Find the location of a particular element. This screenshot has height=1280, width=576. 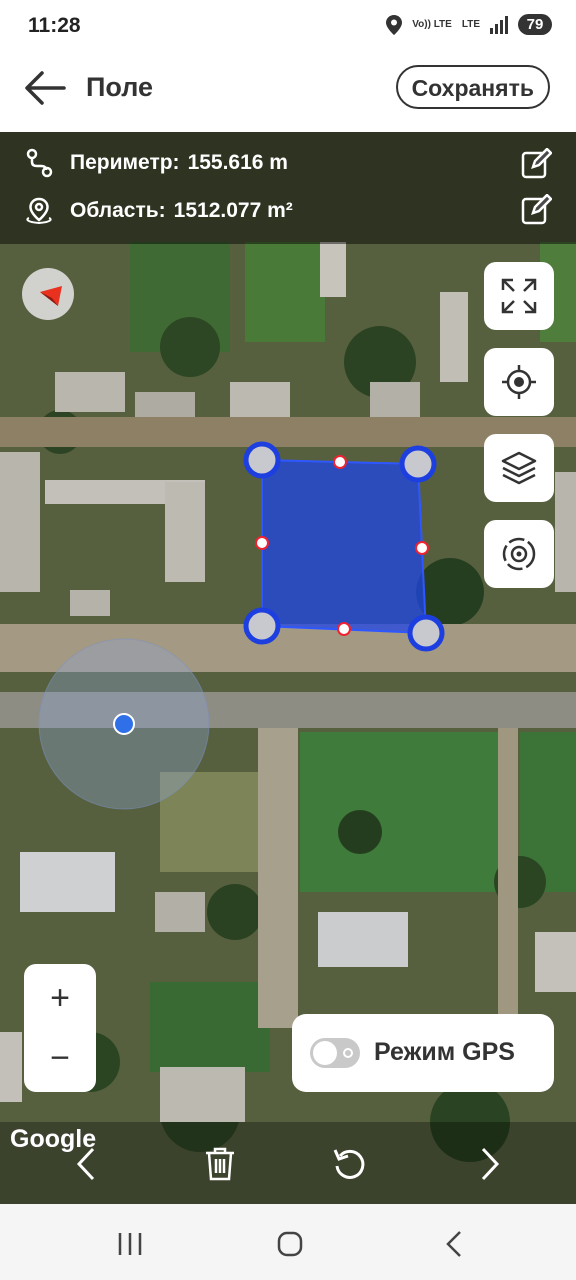

volte-icon: Vo)) LTE is located at coordinates (432, 24).